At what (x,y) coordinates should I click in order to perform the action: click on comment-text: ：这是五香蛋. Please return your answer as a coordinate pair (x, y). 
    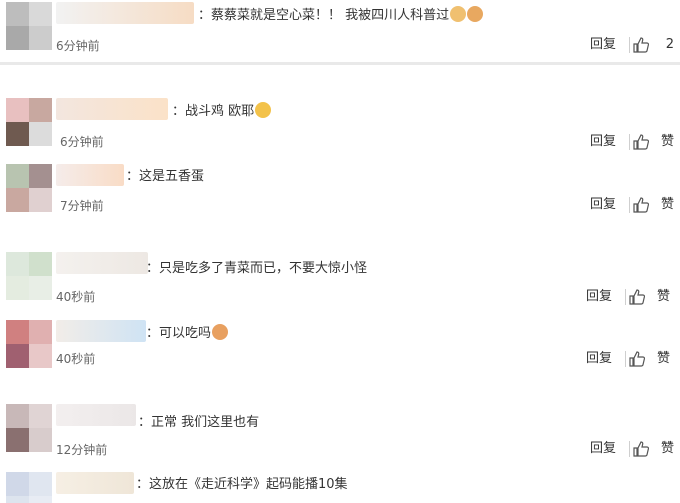
    Looking at the image, I should click on (165, 177).